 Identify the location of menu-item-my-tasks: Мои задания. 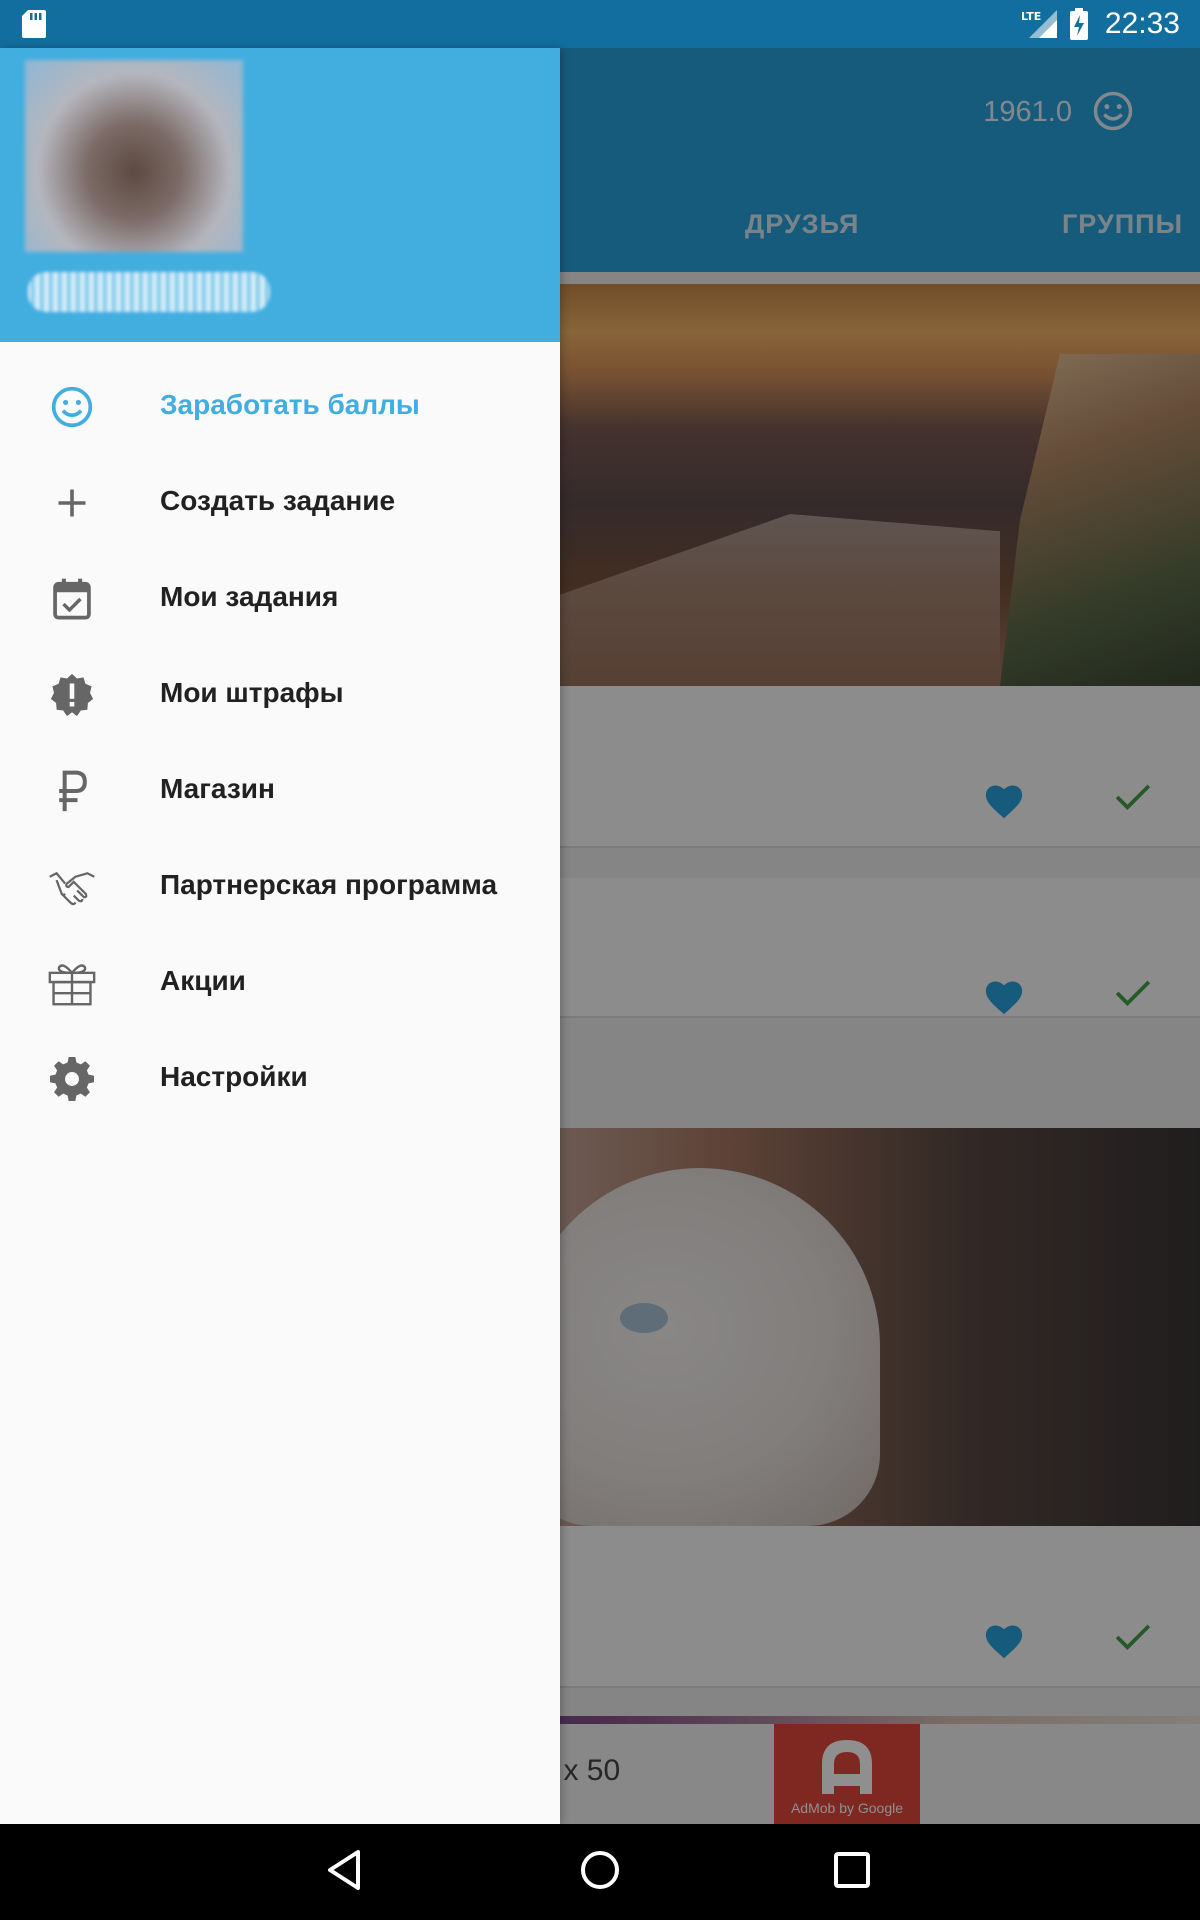
(280, 599).